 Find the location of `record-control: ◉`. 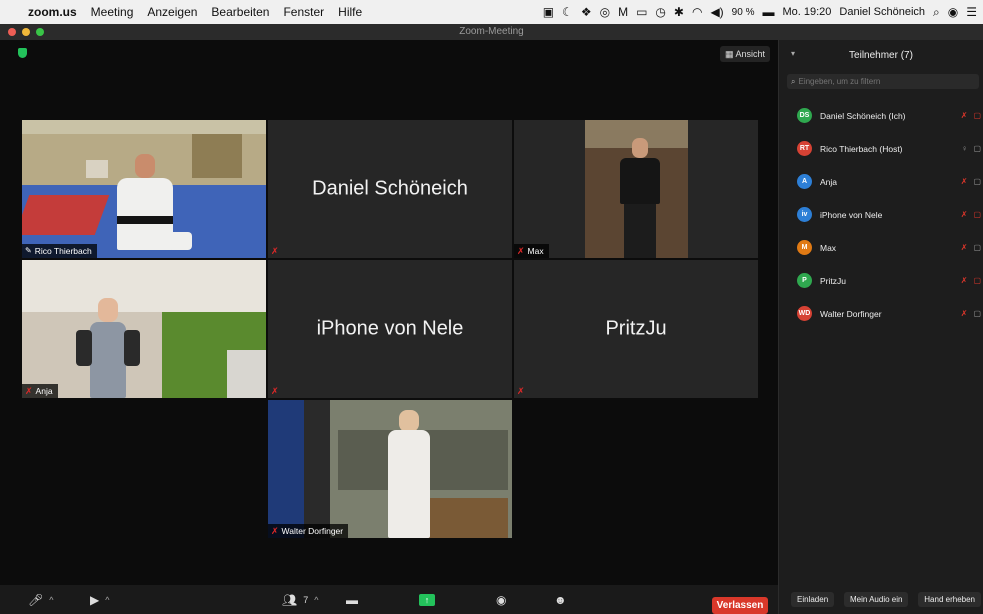

record-control: ◉ is located at coordinates (501, 599).